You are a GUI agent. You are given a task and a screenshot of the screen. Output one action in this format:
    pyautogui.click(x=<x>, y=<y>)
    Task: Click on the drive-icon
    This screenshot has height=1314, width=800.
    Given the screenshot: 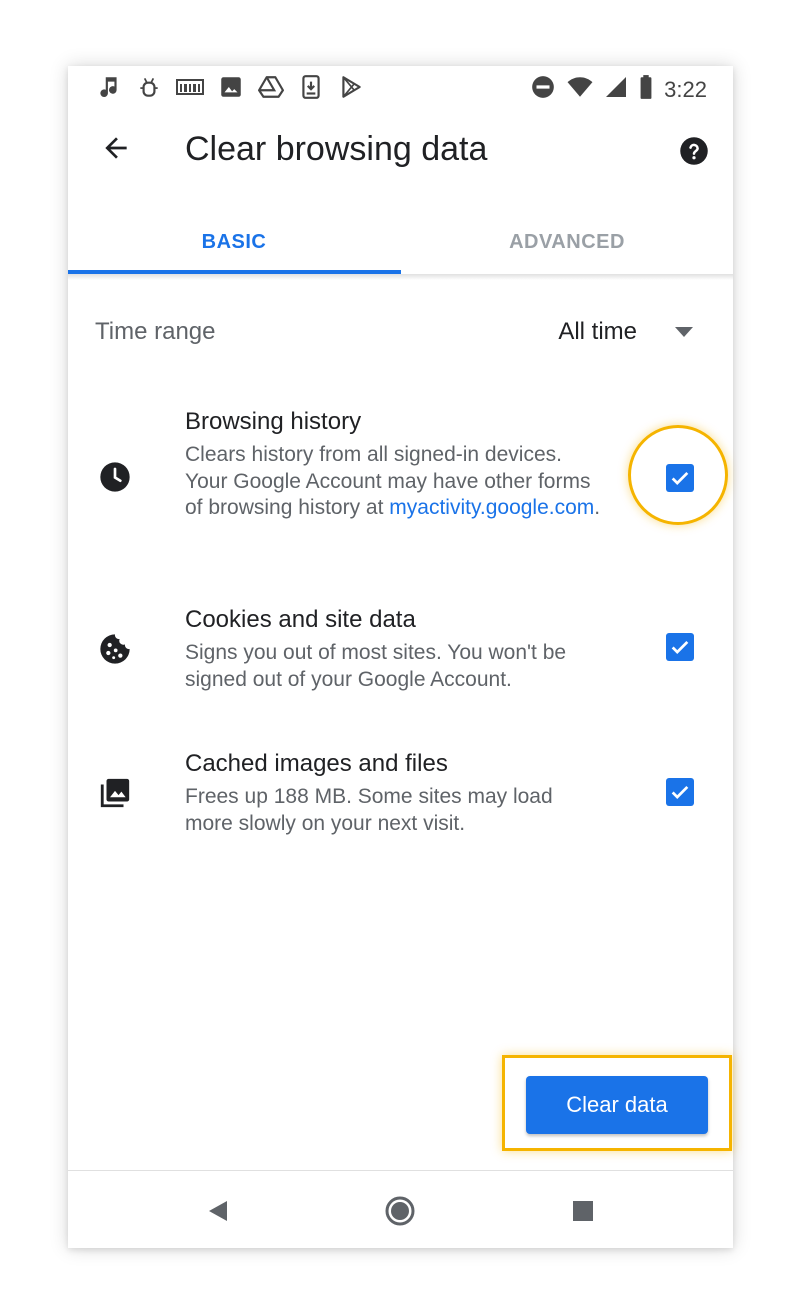 What is the action you would take?
    pyautogui.click(x=271, y=89)
    